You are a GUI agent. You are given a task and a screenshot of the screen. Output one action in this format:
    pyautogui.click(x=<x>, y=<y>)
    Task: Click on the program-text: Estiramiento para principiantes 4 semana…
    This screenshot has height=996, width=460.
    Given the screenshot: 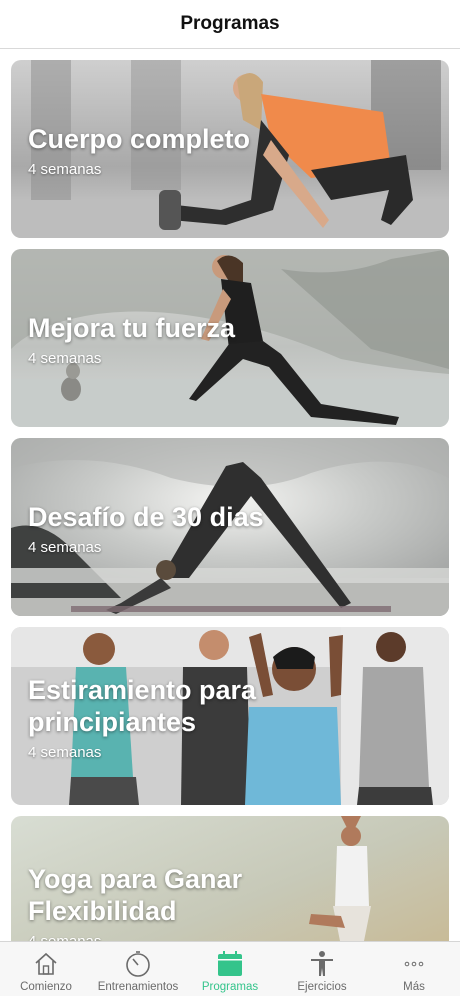 What is the action you would take?
    pyautogui.click(x=178, y=717)
    